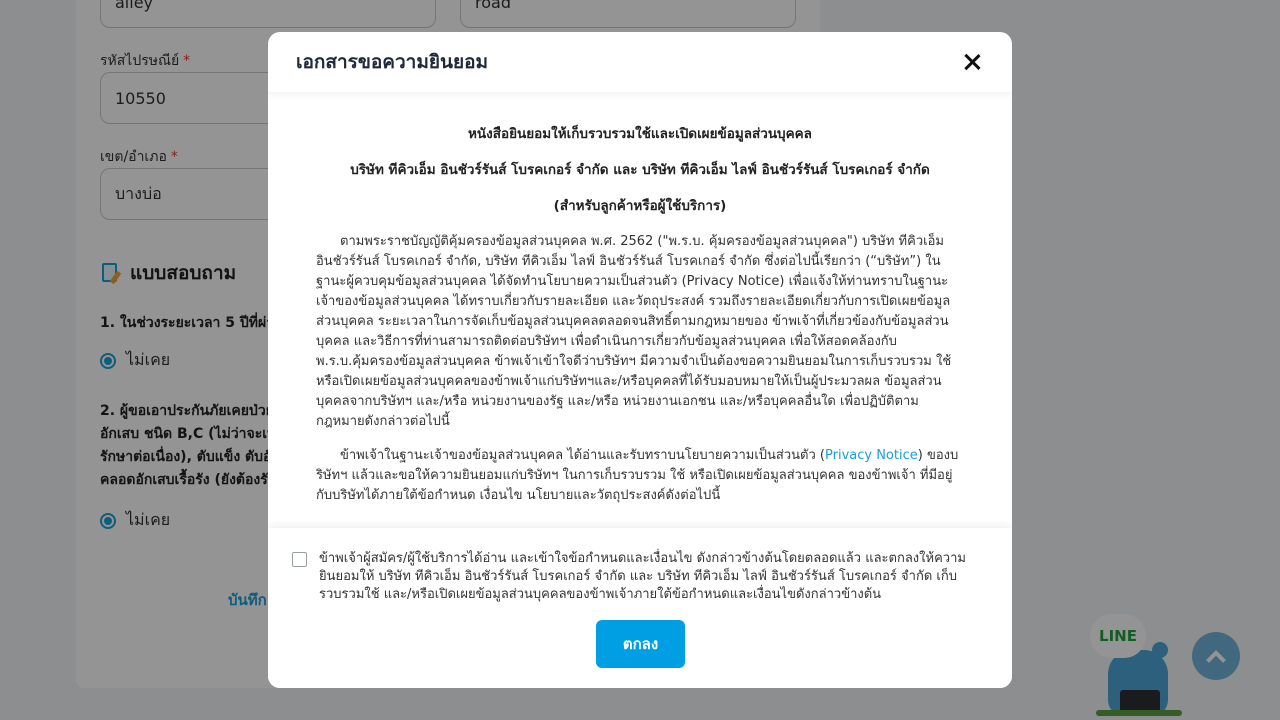 This screenshot has height=720, width=1280. Describe the element at coordinates (871, 455) in the screenshot. I see `privacy-notice-link: Privacy Notice` at that location.